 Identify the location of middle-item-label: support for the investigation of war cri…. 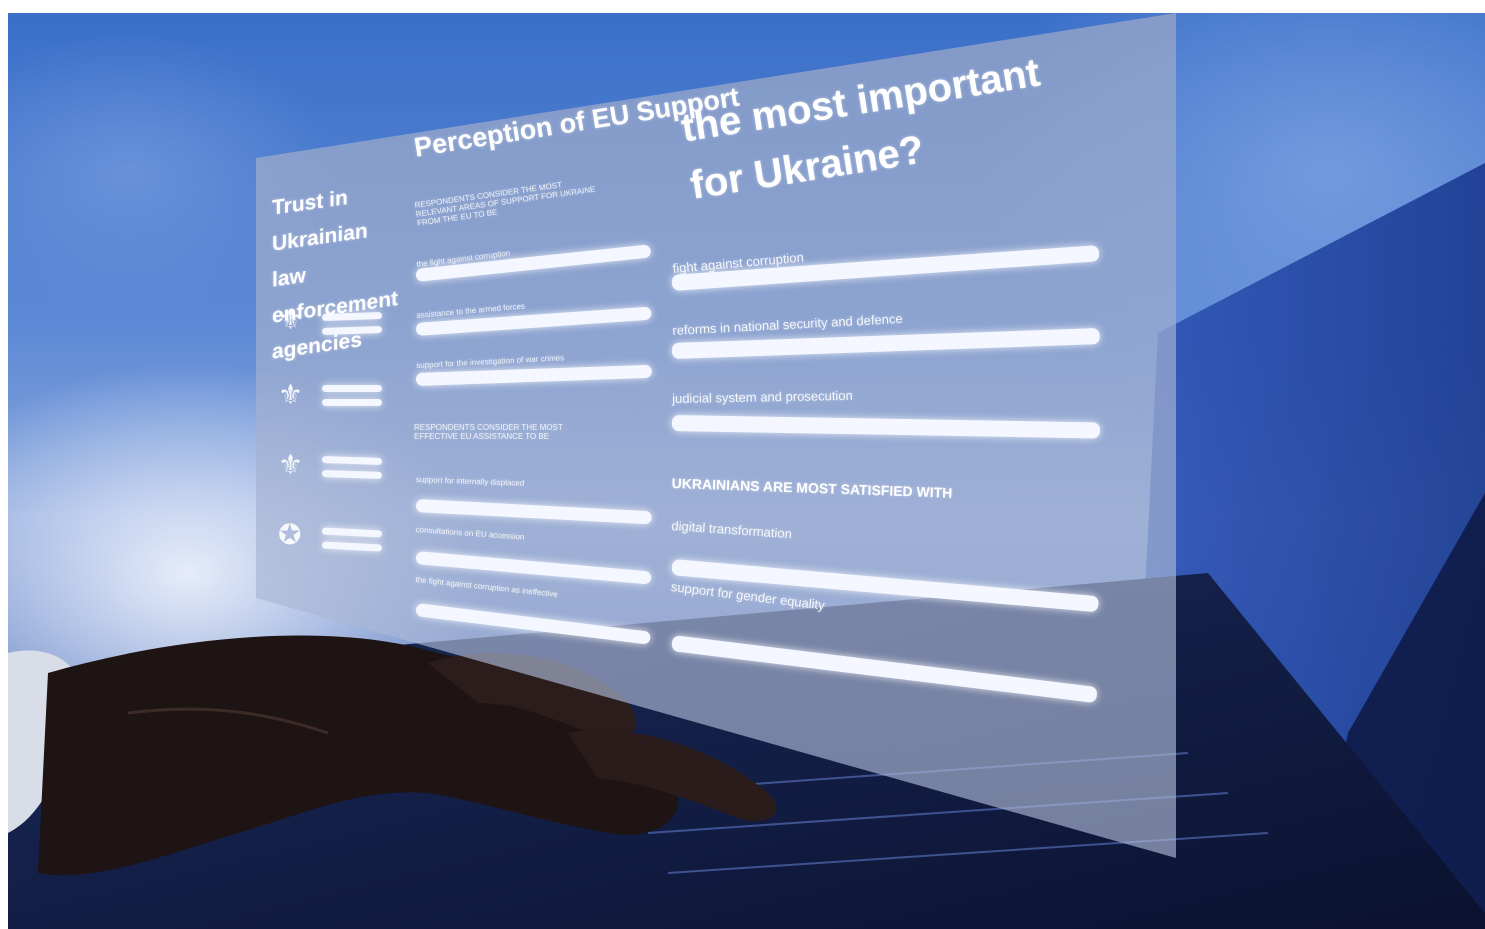
(490, 361).